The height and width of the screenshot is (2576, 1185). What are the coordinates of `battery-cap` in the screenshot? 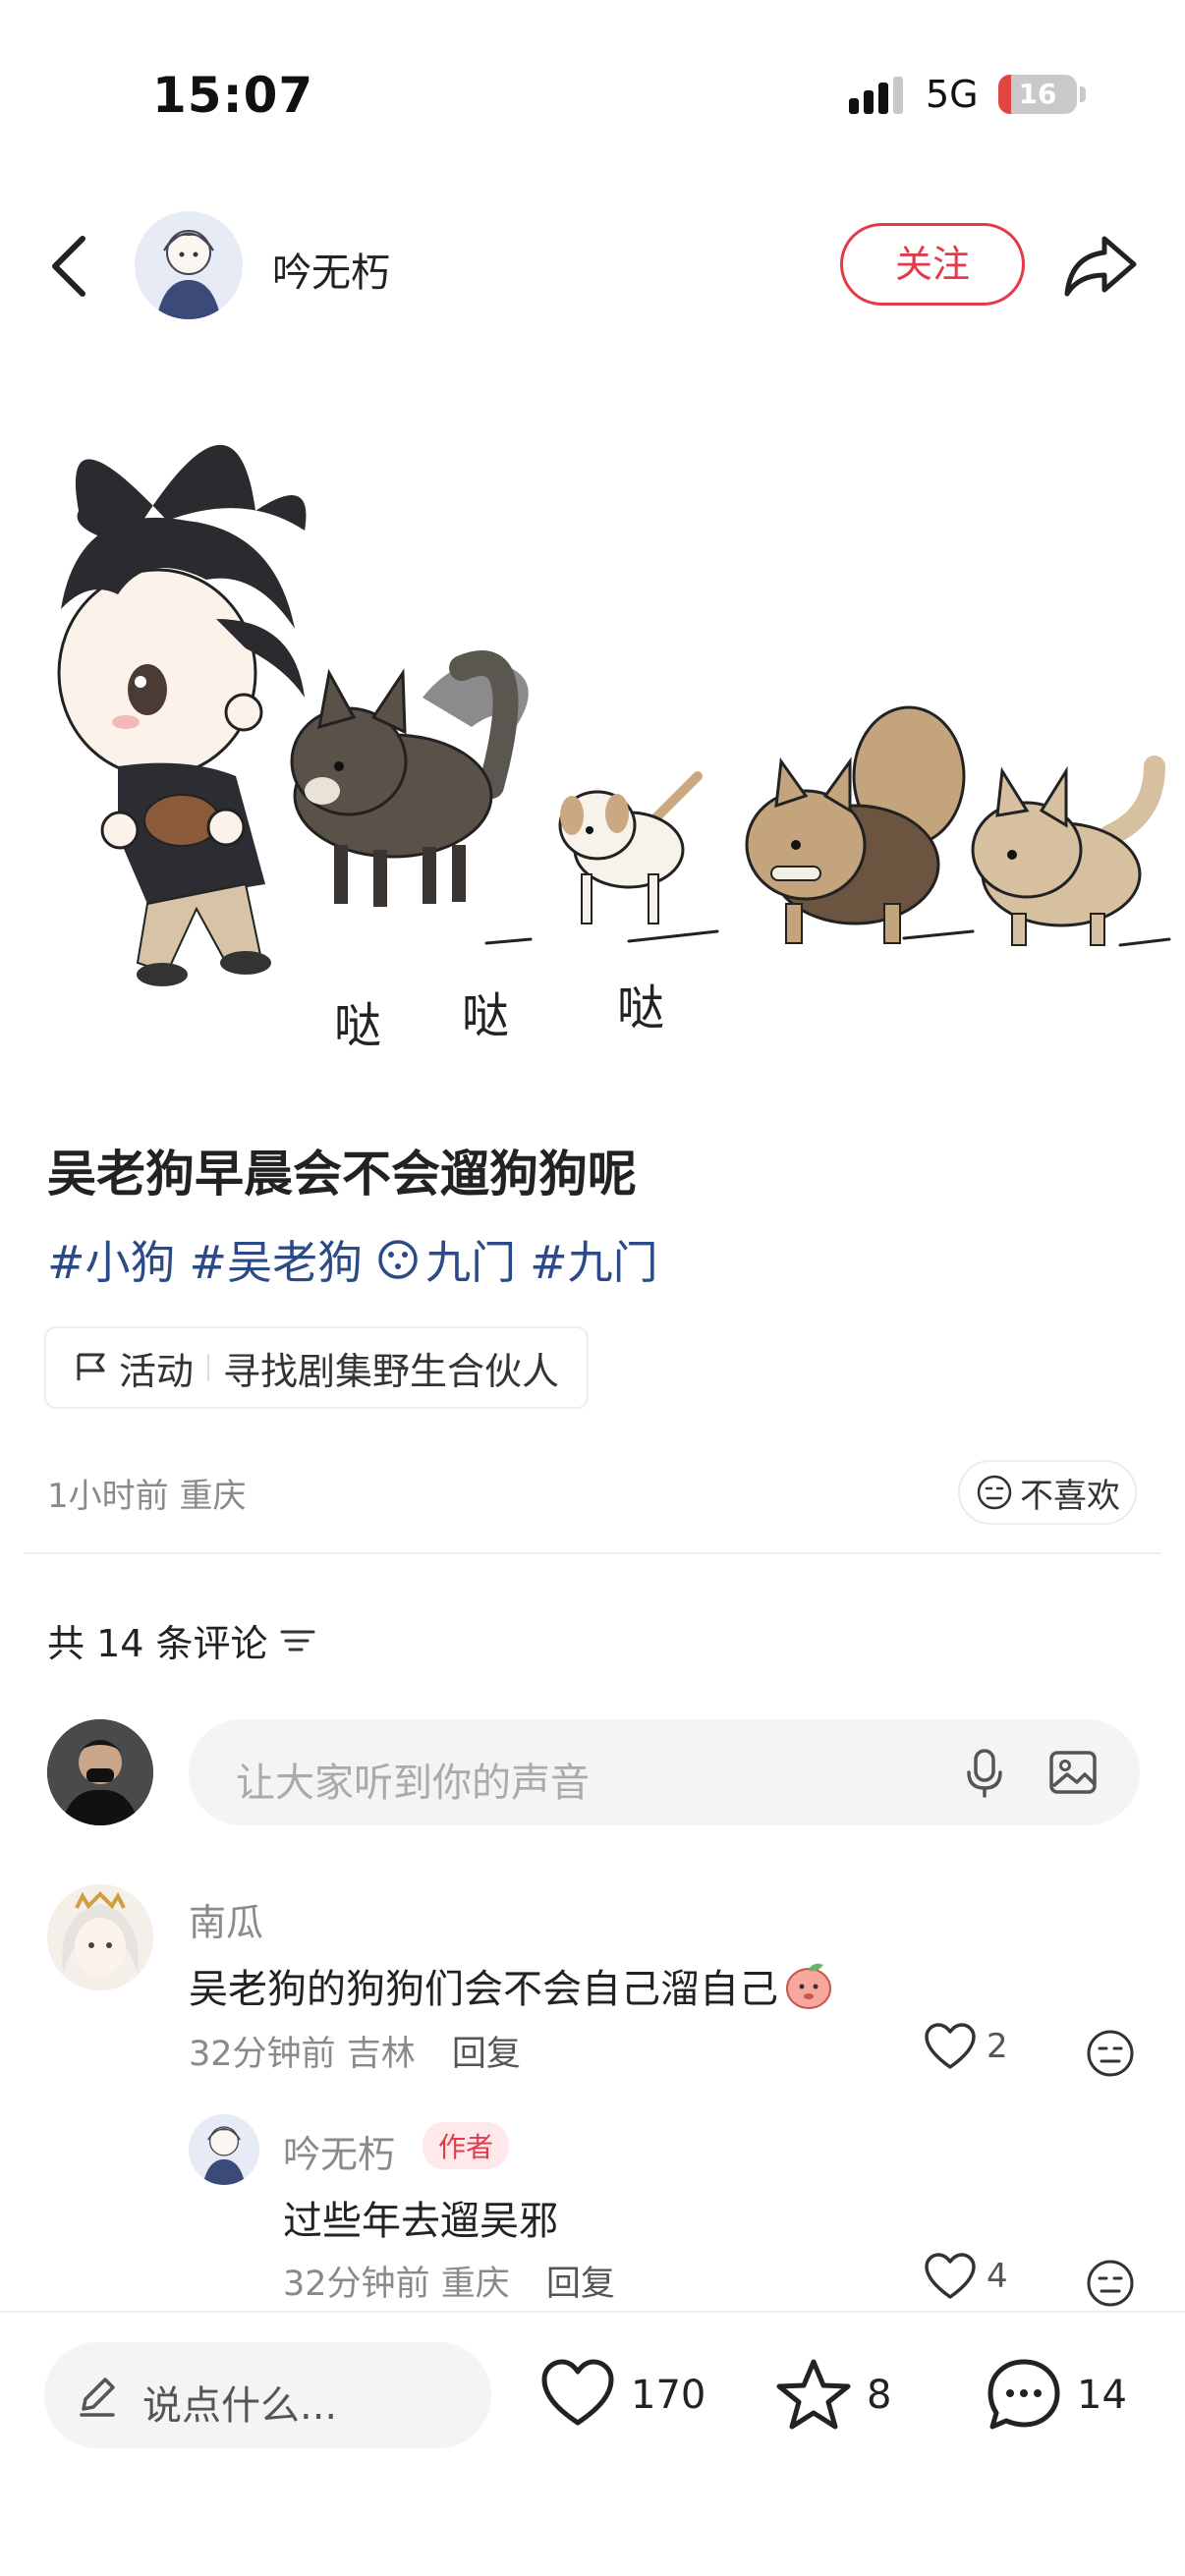 It's located at (1083, 94).